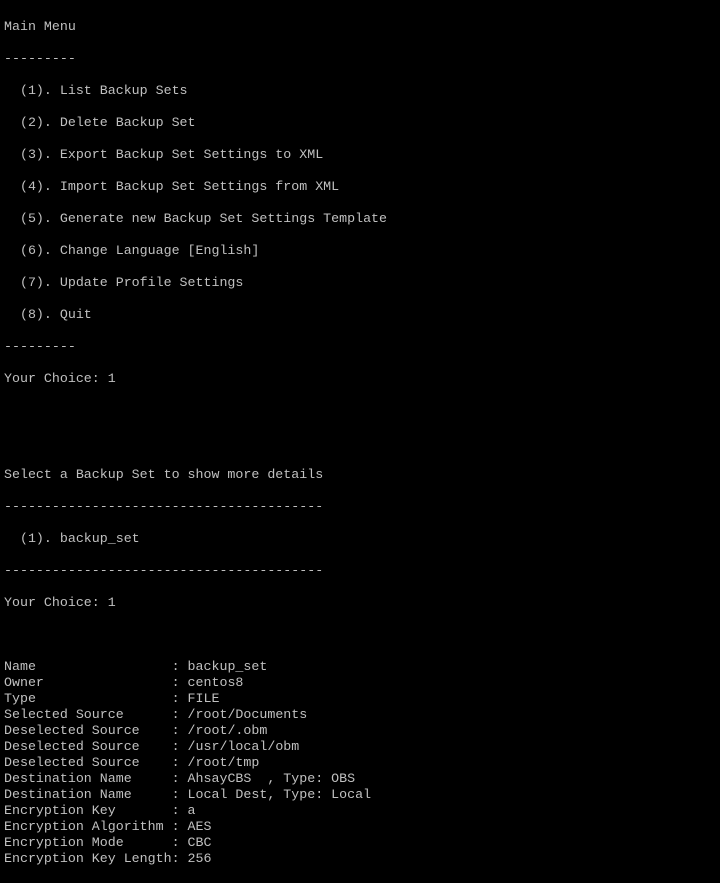 The height and width of the screenshot is (883, 720). What do you see at coordinates (362, 667) in the screenshot?
I see `detail-row: Name : backup_set` at bounding box center [362, 667].